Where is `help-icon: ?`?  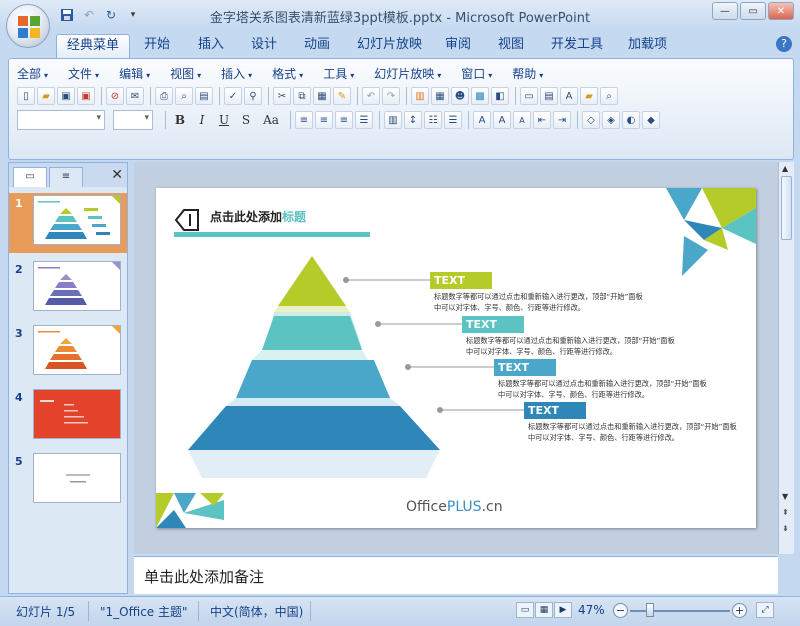 help-icon: ? is located at coordinates (784, 44).